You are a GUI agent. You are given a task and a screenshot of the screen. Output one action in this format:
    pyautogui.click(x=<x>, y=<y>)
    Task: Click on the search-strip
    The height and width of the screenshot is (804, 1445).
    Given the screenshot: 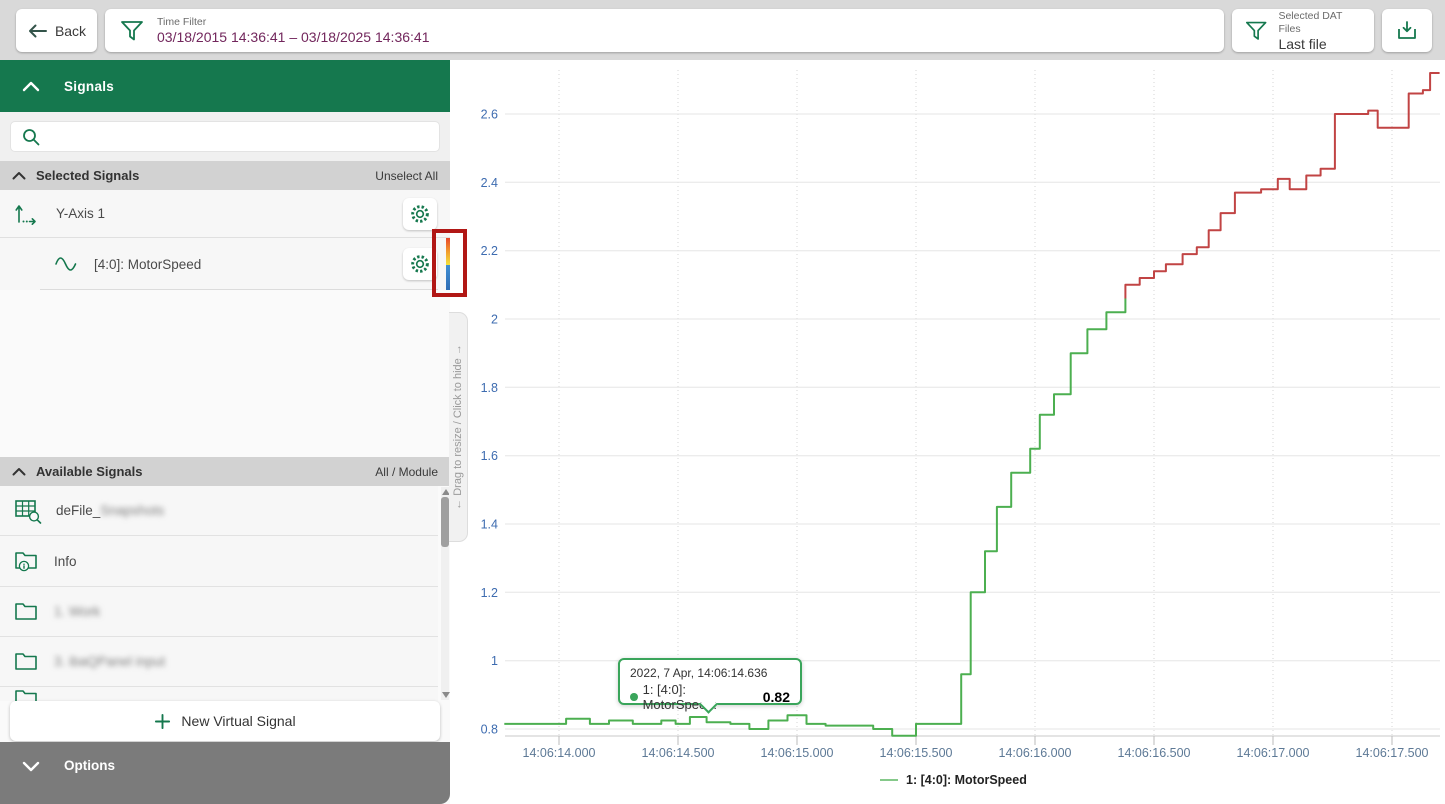 What is the action you would take?
    pyautogui.click(x=225, y=136)
    